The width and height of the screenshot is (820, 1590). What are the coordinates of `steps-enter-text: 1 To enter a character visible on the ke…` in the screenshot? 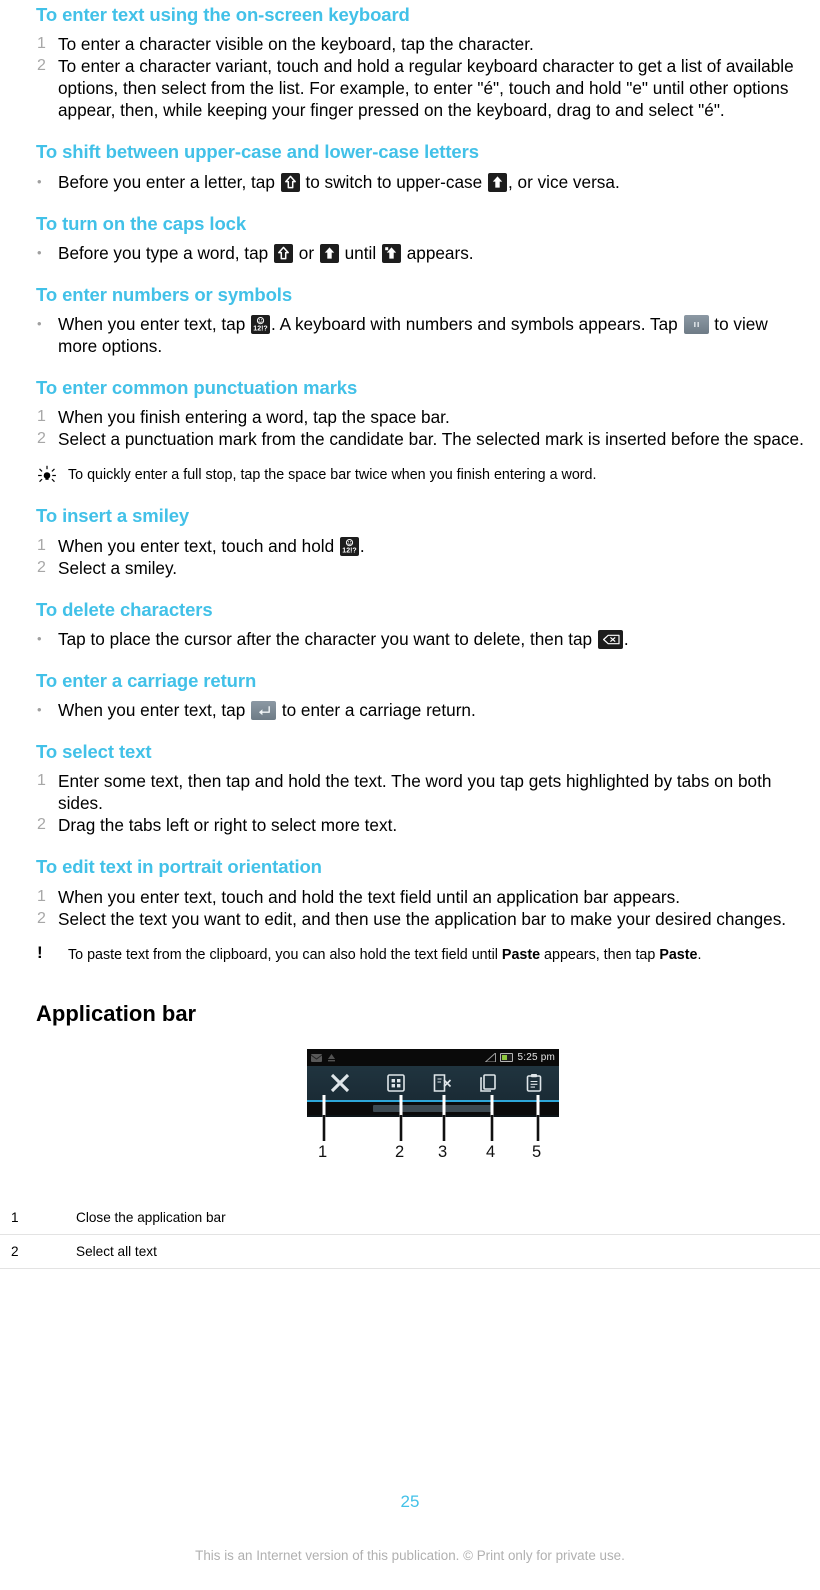 It's located at (423, 77).